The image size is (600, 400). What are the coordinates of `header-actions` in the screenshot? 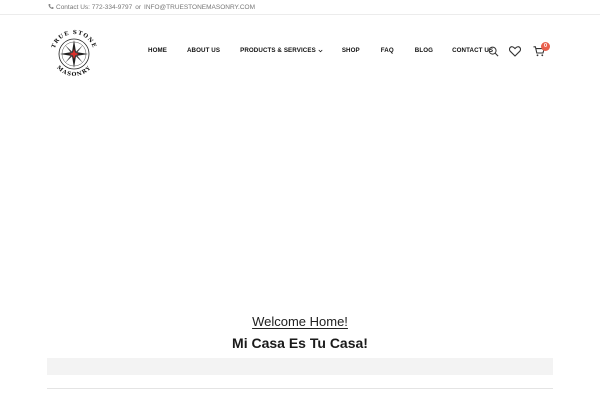 It's located at (516, 51).